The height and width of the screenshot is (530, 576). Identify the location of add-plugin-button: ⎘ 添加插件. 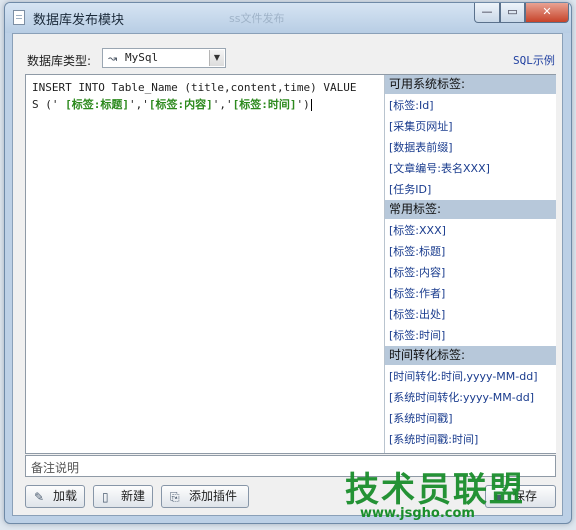
(205, 496).